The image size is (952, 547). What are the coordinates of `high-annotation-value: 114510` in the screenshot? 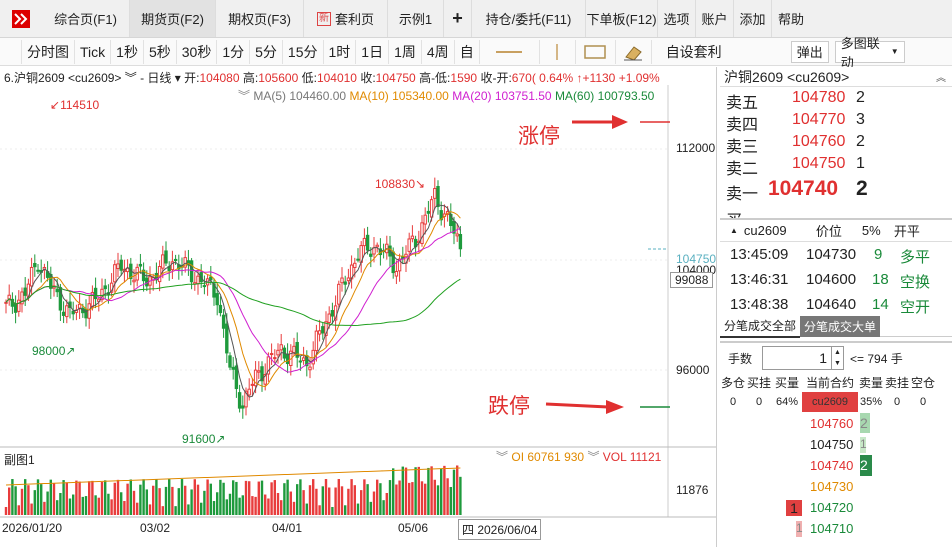 It's located at (80, 105).